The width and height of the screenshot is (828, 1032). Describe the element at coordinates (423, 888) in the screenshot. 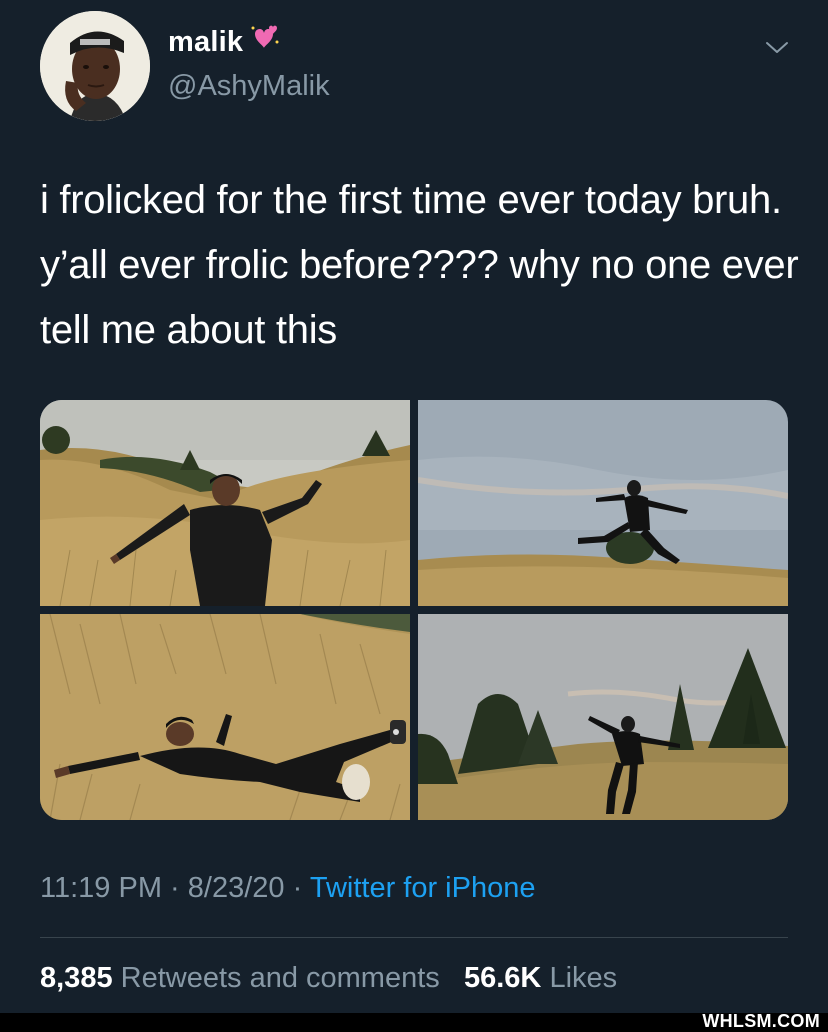

I see `tweet-source-link: Twitter for iPhone` at that location.